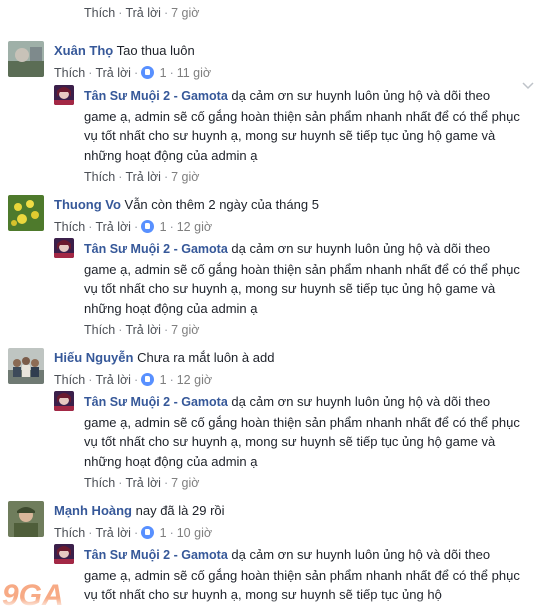 This screenshot has height=608, width=550. What do you see at coordinates (93, 510) in the screenshot?
I see `comment-author: Mạnh Hoàng` at bounding box center [93, 510].